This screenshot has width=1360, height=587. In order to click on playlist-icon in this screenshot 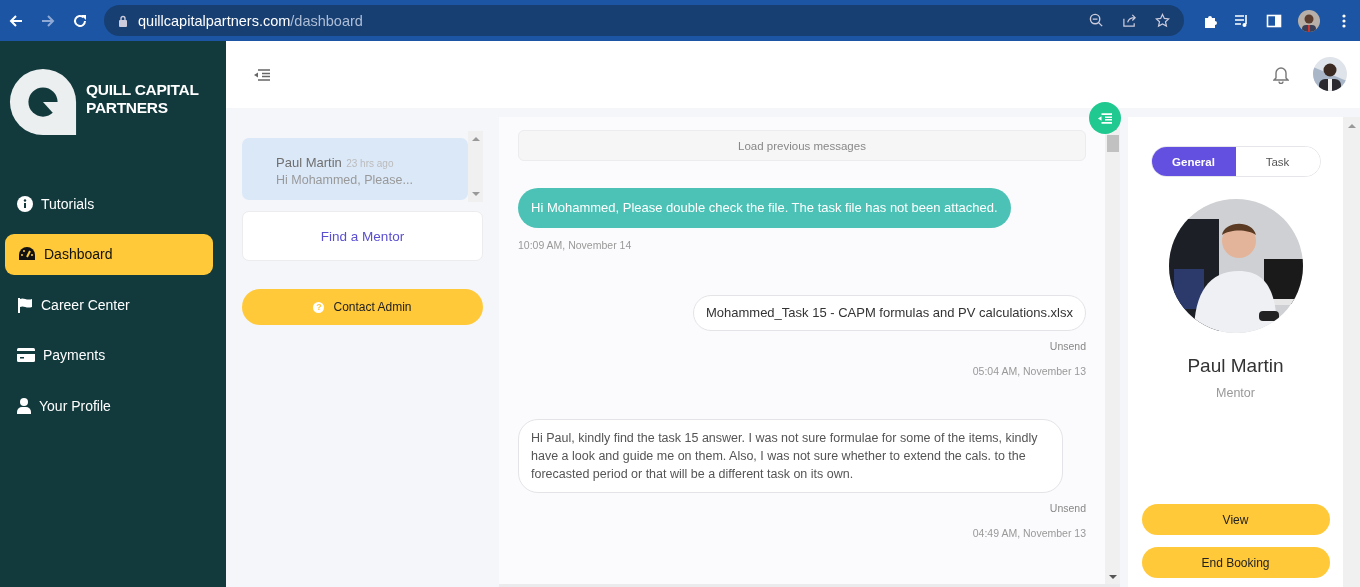, I will do `click(1242, 20)`.